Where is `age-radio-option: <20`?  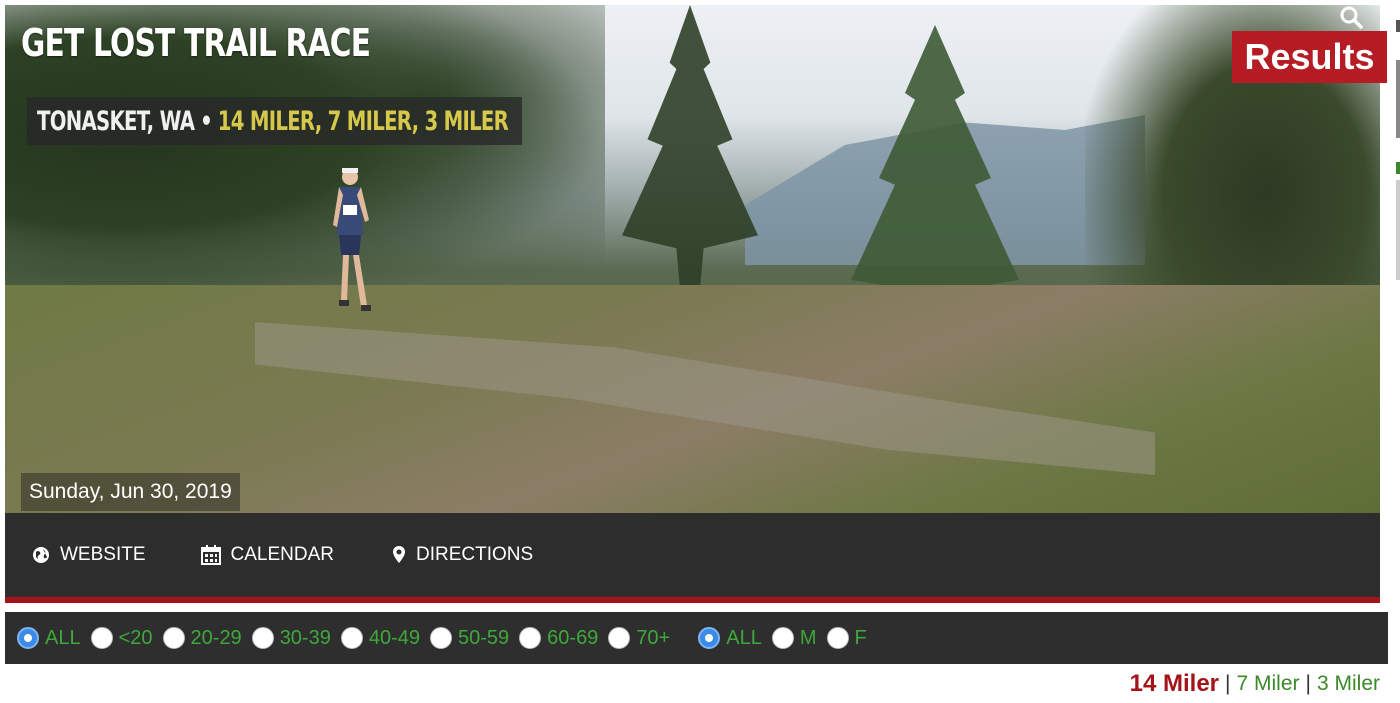 age-radio-option: <20 is located at coordinates (121, 638).